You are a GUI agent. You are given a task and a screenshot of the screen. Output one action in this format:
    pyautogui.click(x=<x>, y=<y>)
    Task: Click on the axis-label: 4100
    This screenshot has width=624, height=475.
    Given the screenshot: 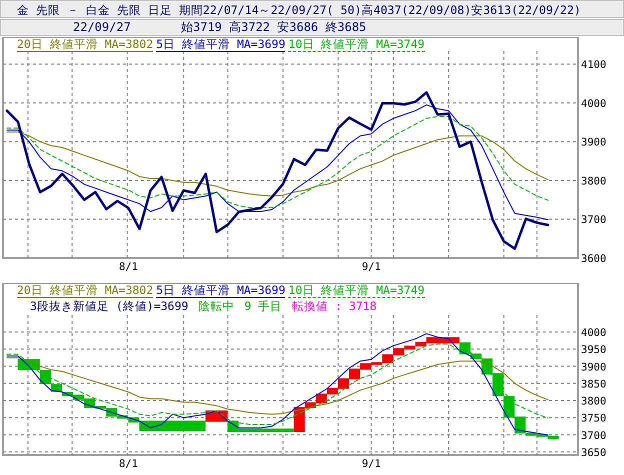 What is the action you would take?
    pyautogui.click(x=593, y=65)
    